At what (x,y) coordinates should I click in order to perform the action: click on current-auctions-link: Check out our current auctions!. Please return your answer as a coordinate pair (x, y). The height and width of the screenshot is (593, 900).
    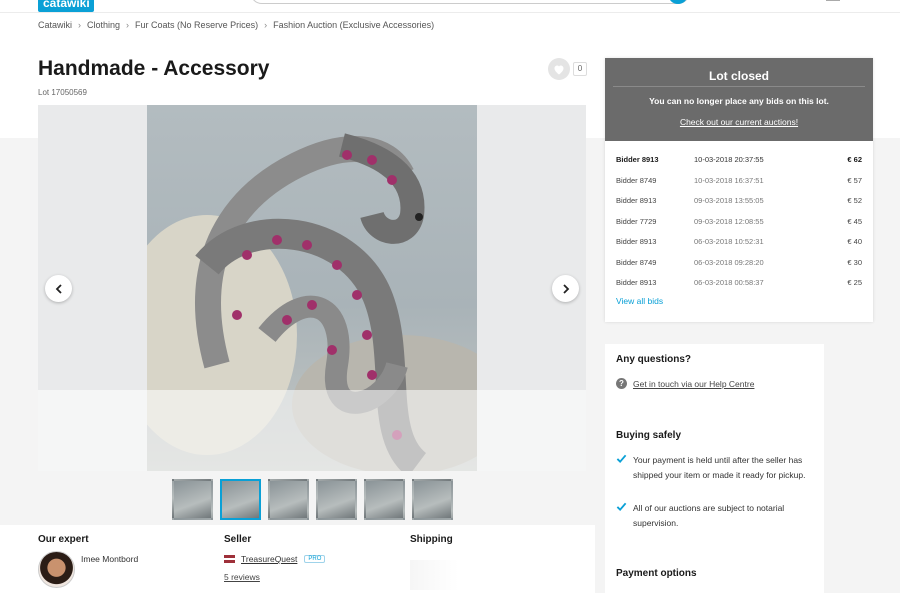
    Looking at the image, I should click on (739, 122).